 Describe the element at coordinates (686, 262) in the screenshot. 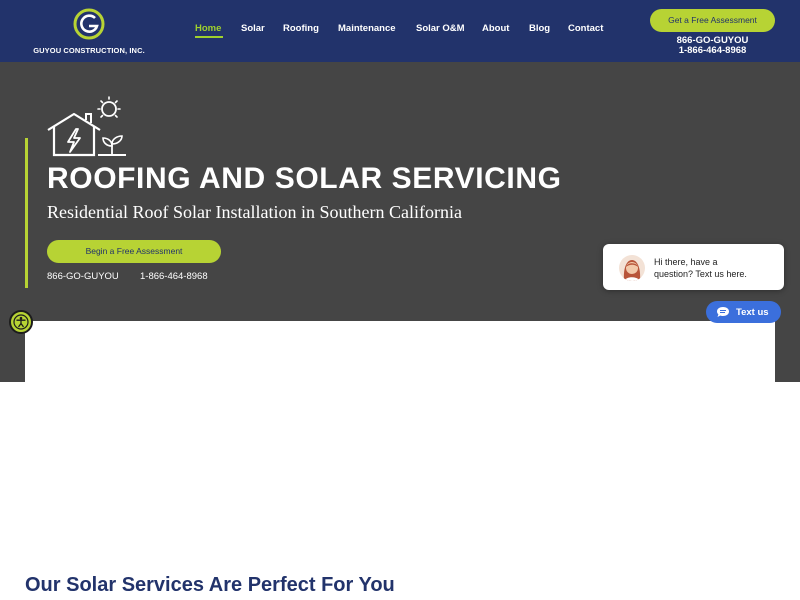

I see `chat-message-line1: Hi there, have a` at that location.